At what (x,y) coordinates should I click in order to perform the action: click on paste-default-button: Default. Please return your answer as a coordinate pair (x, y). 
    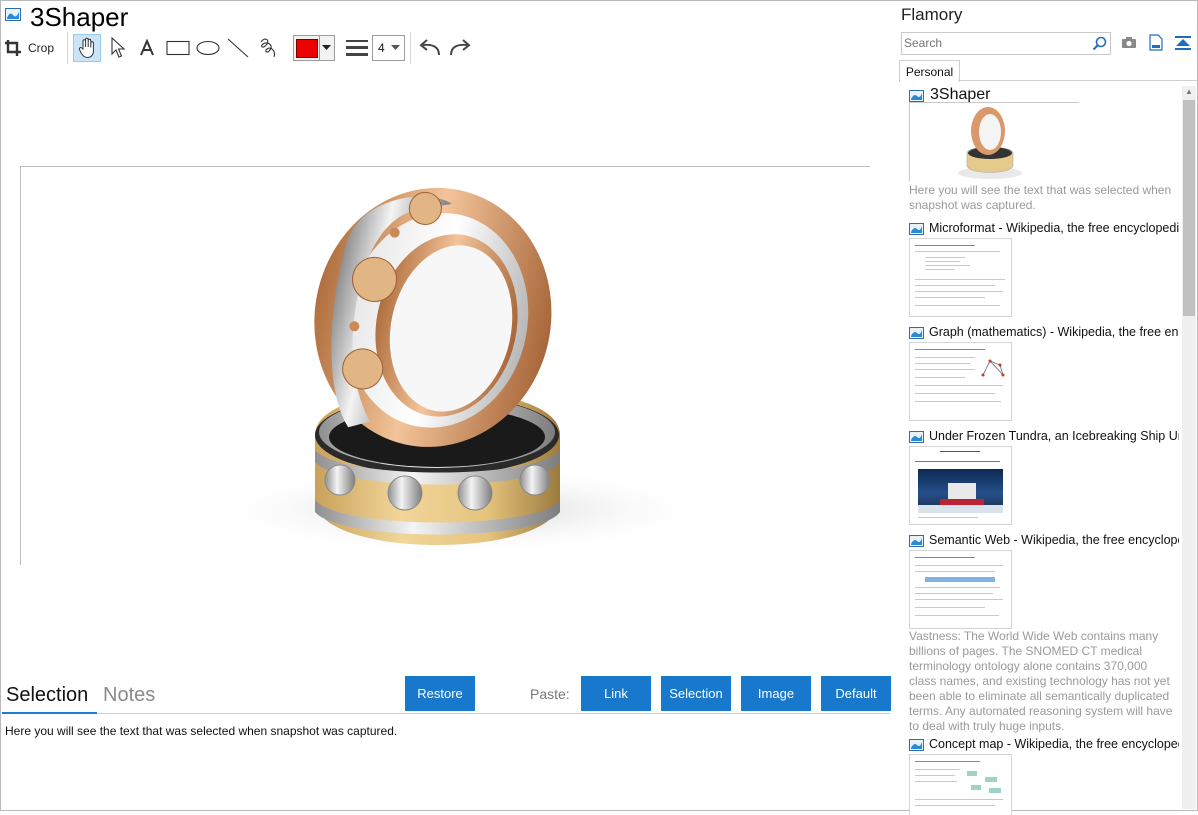
    Looking at the image, I should click on (856, 693).